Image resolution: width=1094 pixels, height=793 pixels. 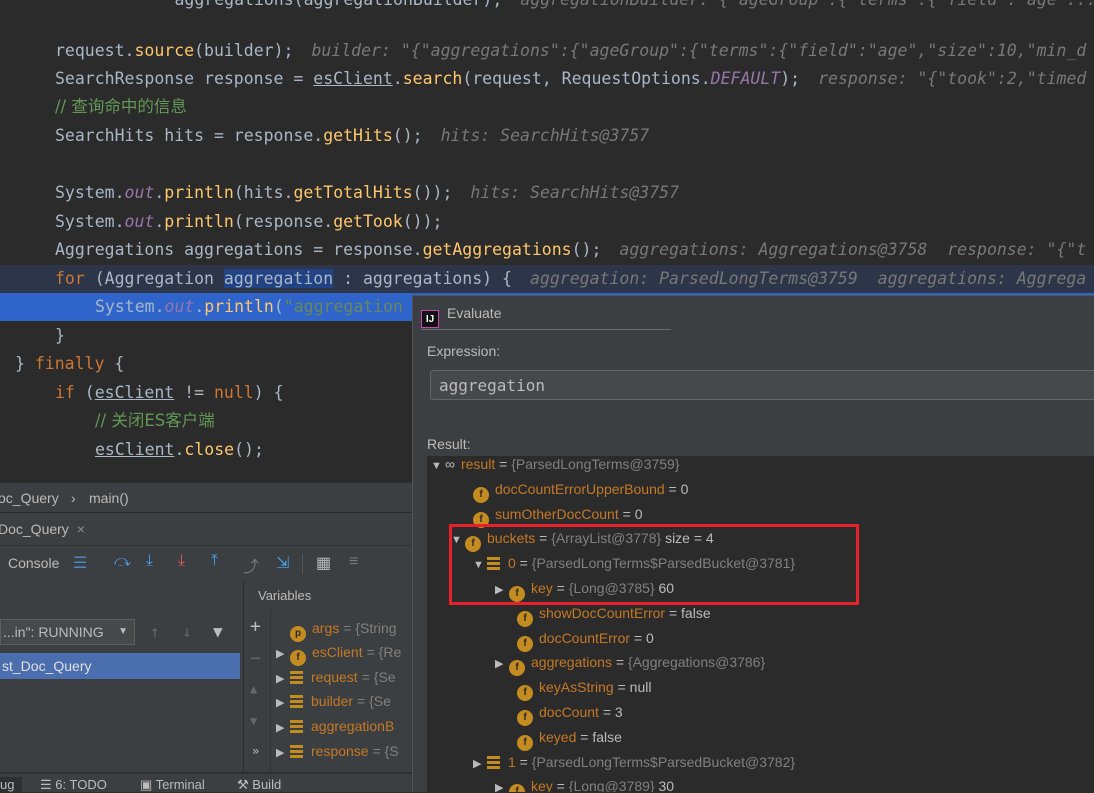 I want to click on tool-tab-debug: ug, so click(x=11, y=784).